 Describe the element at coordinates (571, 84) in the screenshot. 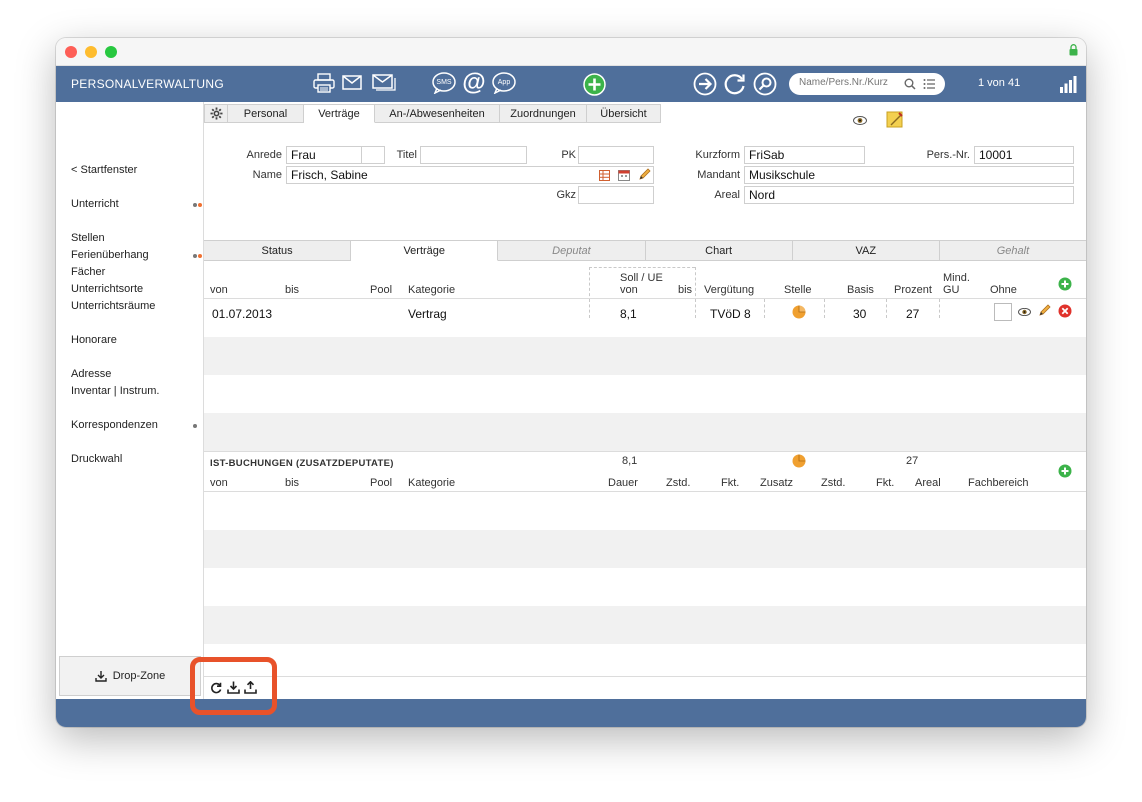

I see `main-toolbar: PERSONALVERWALTUNG SMS @ App 1 von 41` at that location.